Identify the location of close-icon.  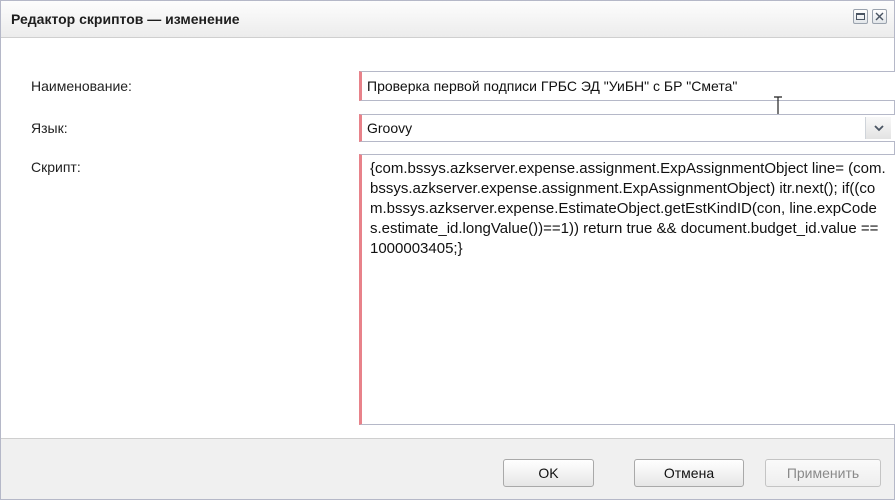
(879, 16).